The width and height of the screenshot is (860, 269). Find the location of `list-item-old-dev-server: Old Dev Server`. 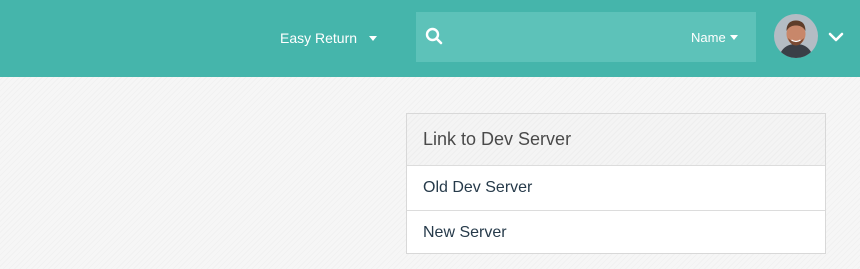

list-item-old-dev-server: Old Dev Server is located at coordinates (616, 188).